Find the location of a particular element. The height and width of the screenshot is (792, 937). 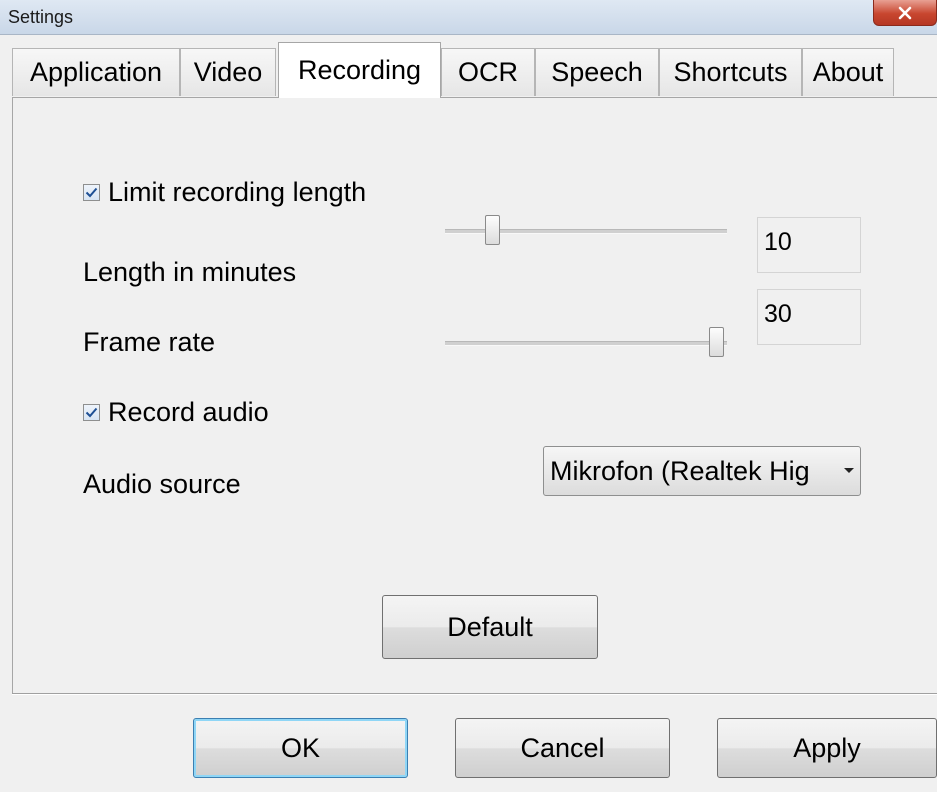

record-audio-checkbox is located at coordinates (91, 412).